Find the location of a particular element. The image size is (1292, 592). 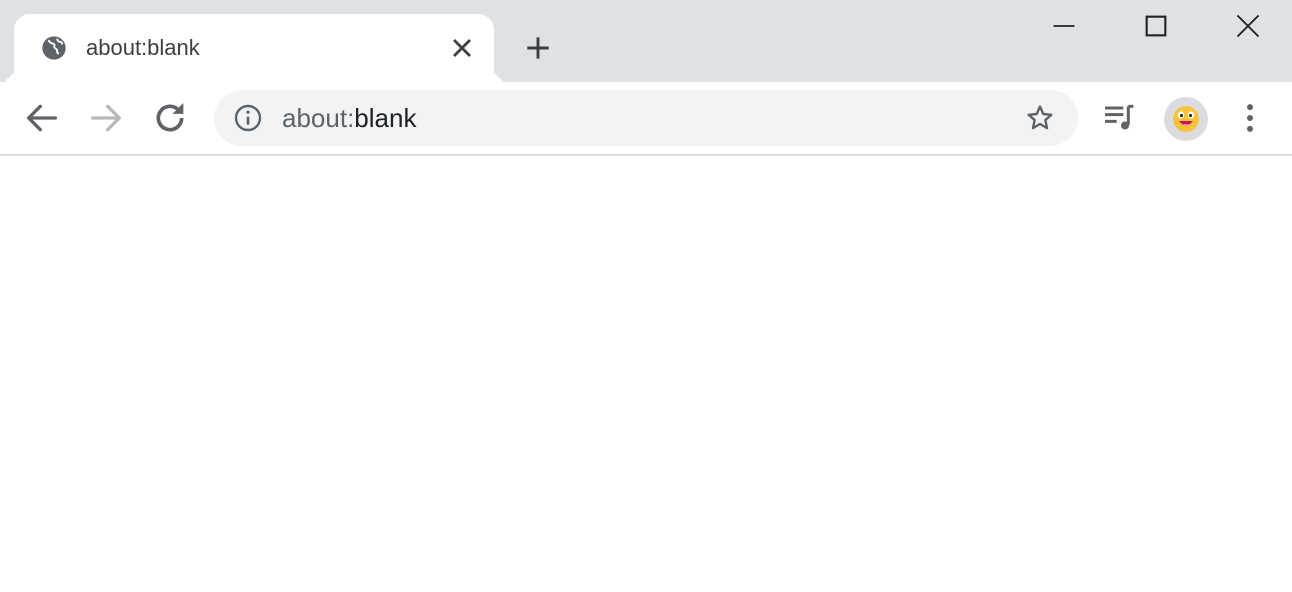

avatar is located at coordinates (1186, 119).